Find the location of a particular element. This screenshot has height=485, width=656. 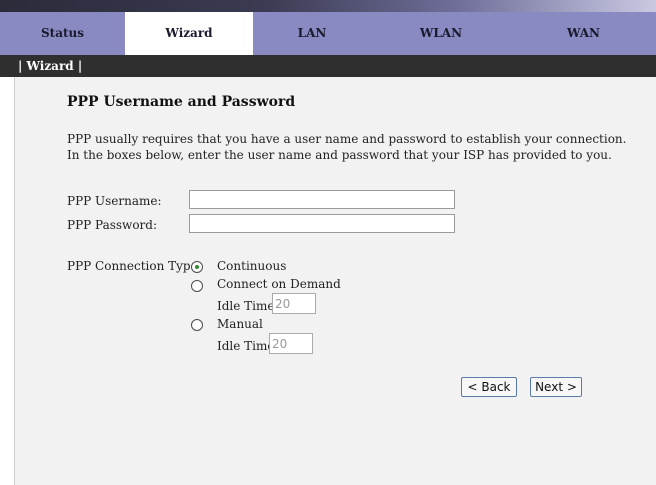

idle-time-input-demand is located at coordinates (294, 303).